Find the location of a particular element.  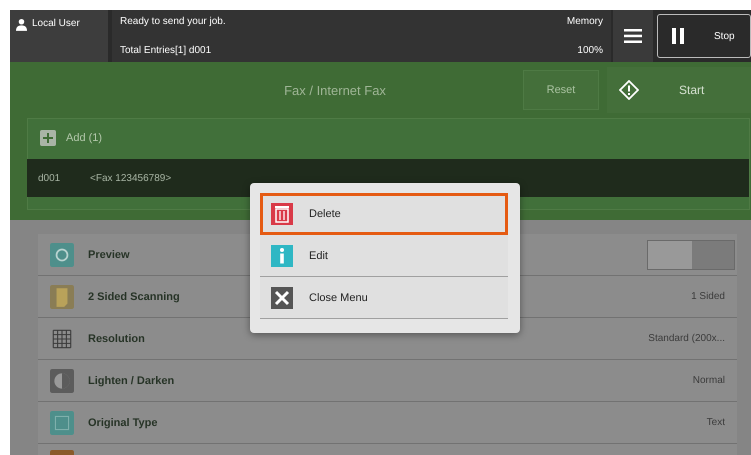

start-button: Start is located at coordinates (679, 90).